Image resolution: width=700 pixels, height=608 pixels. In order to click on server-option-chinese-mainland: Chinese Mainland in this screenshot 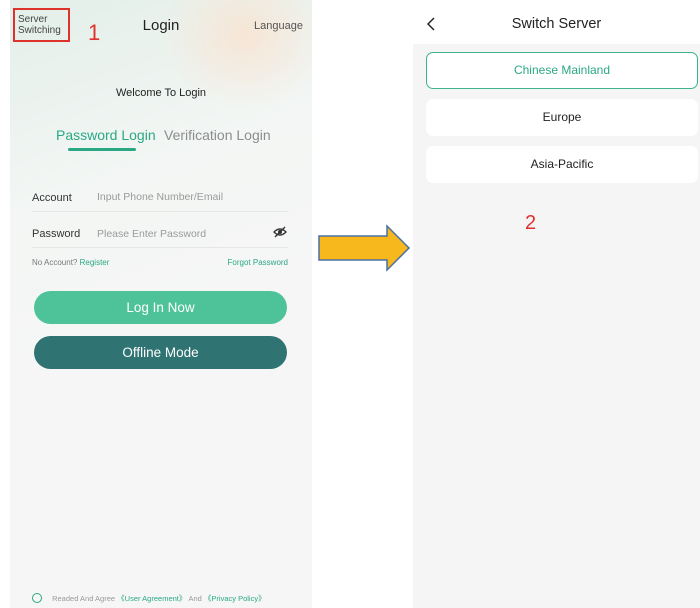, I will do `click(562, 70)`.